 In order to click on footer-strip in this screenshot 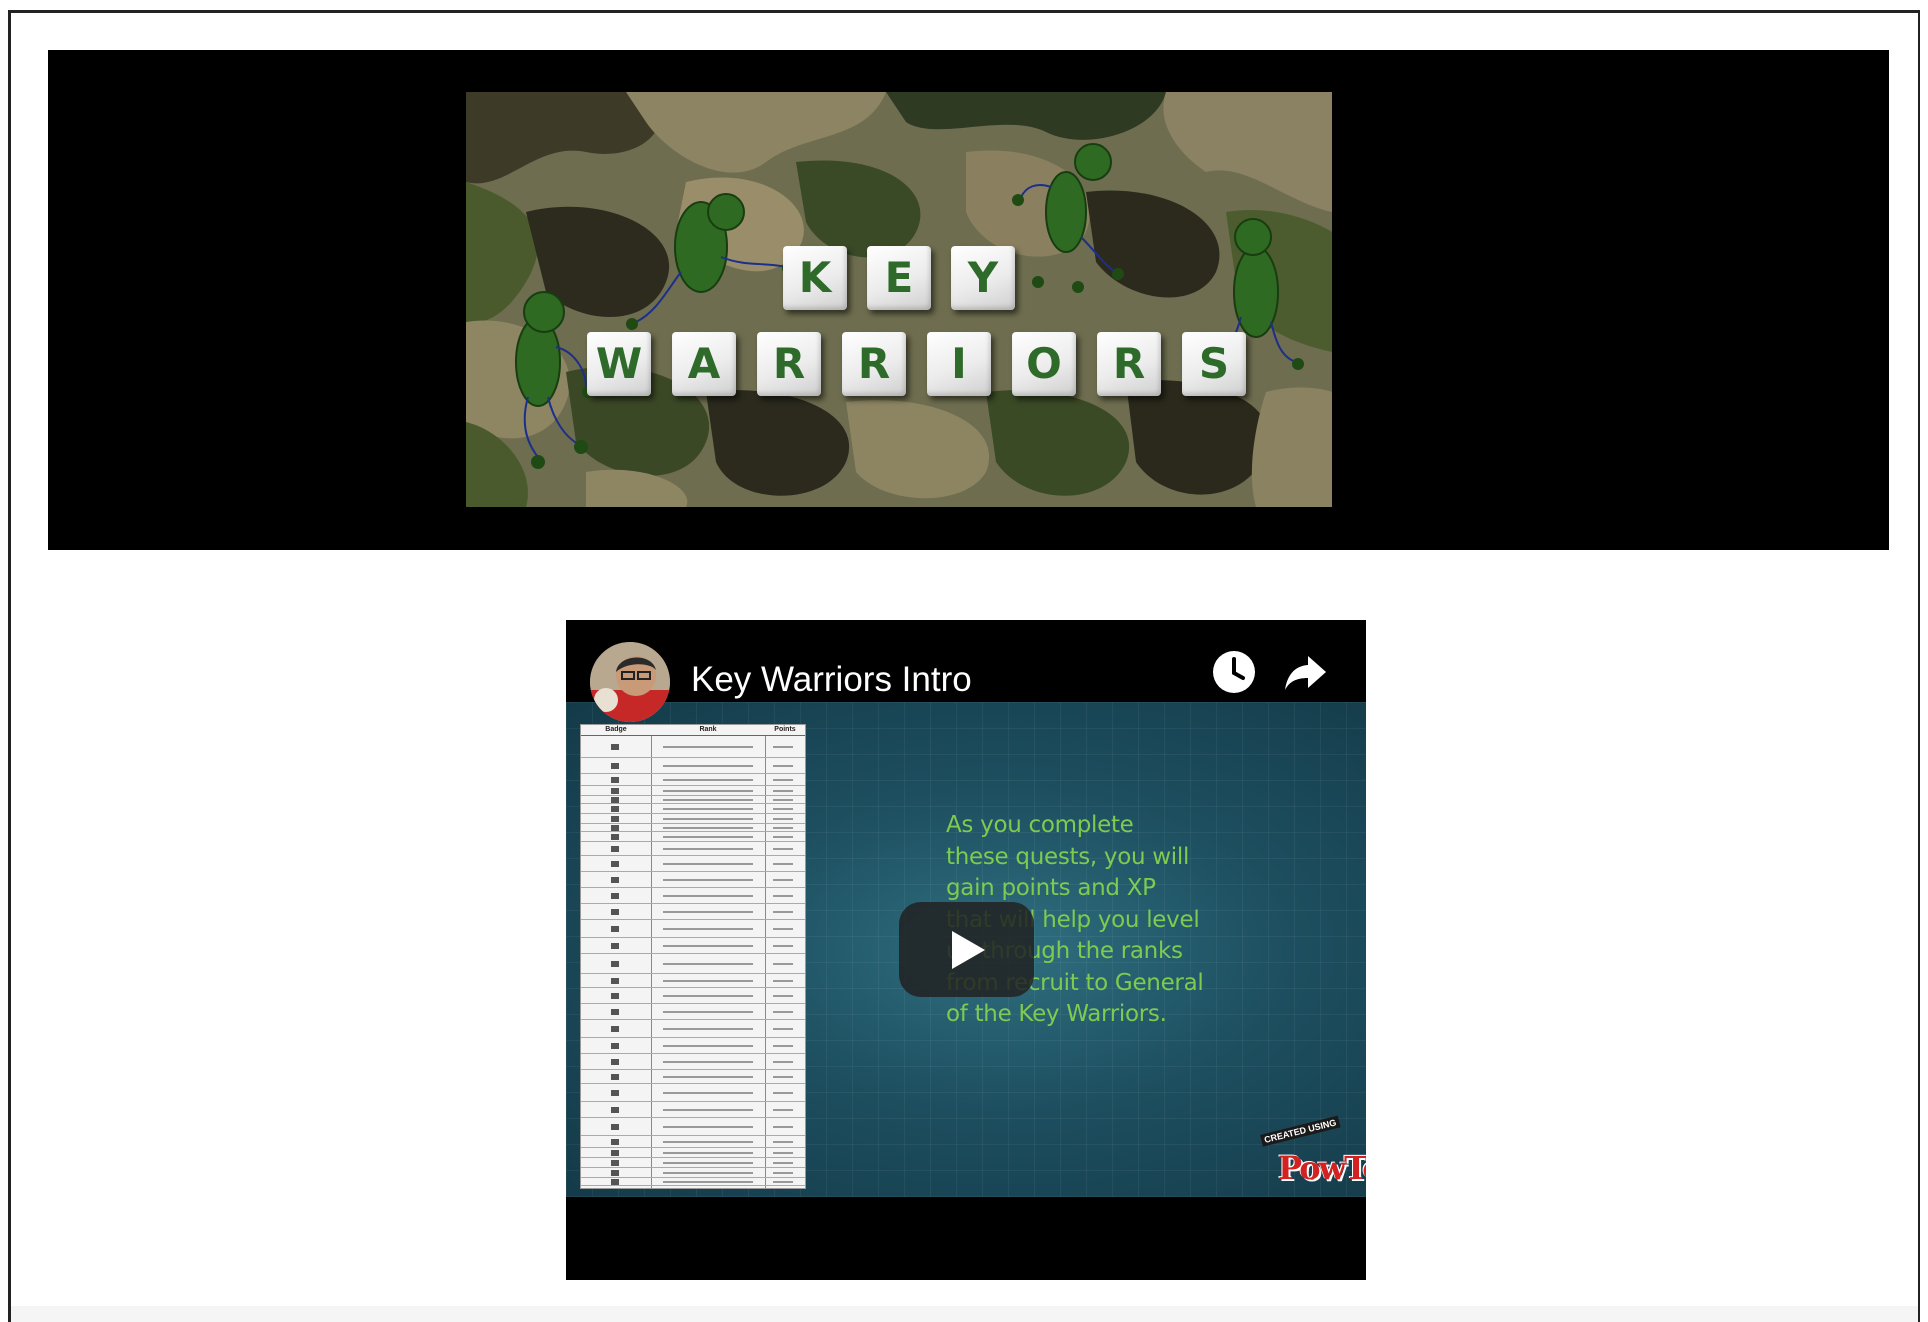, I will do `click(964, 1314)`.